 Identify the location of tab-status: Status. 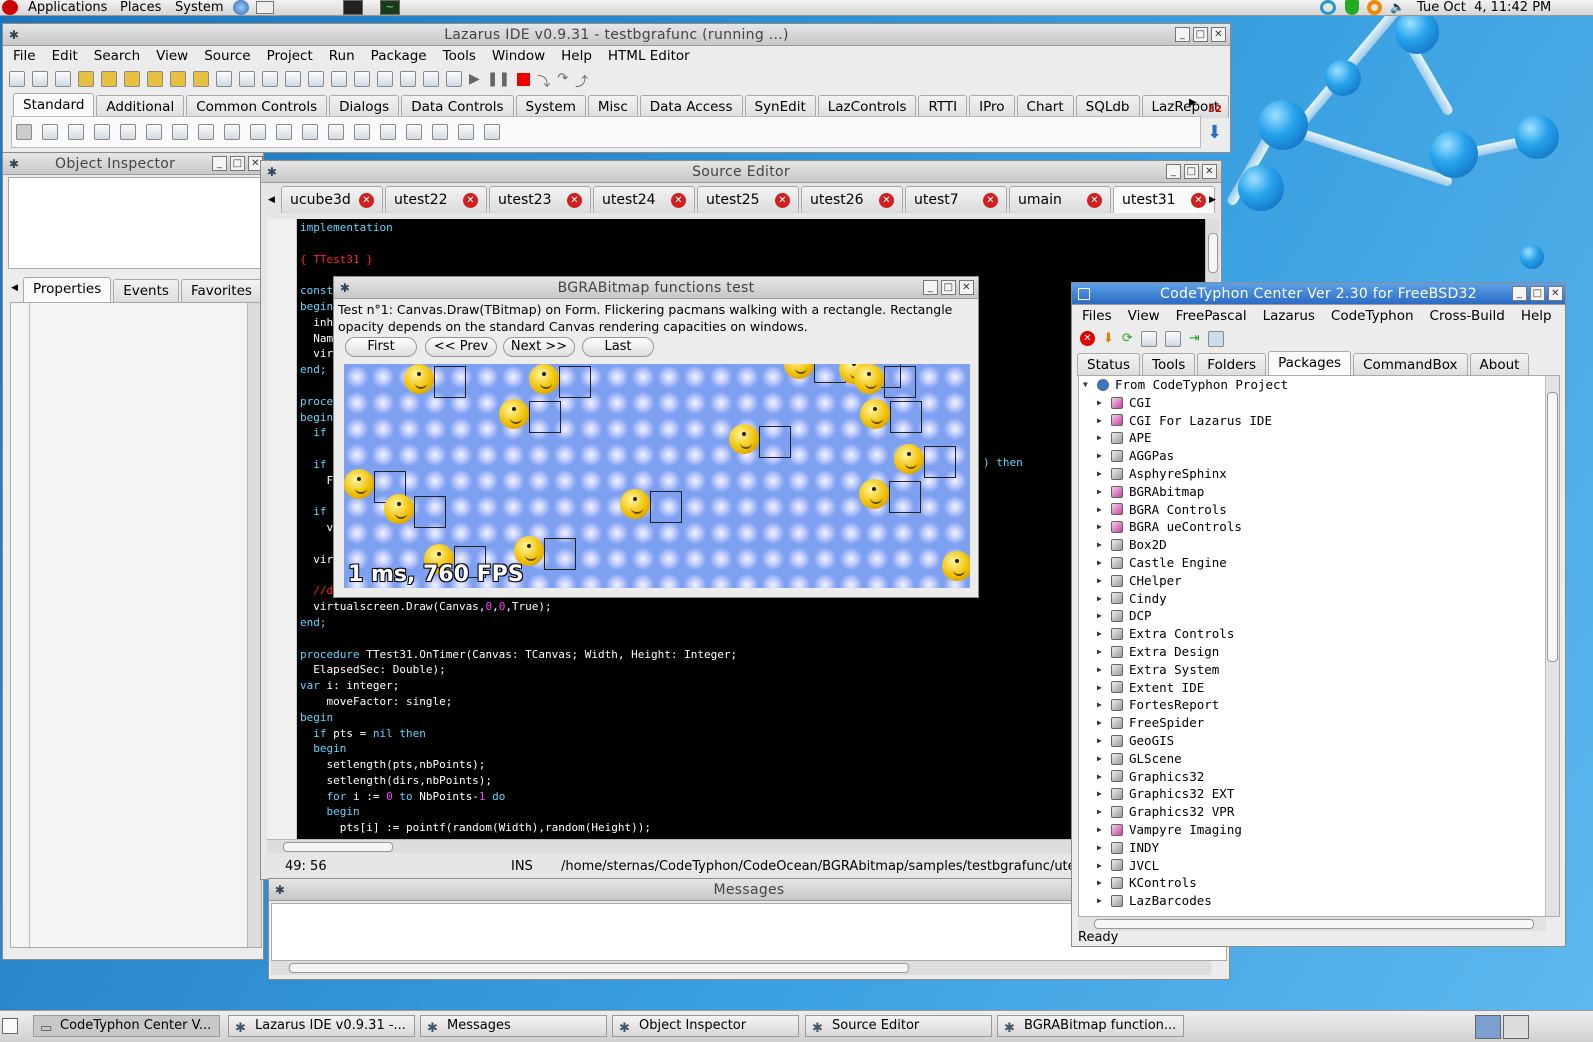
(1109, 364).